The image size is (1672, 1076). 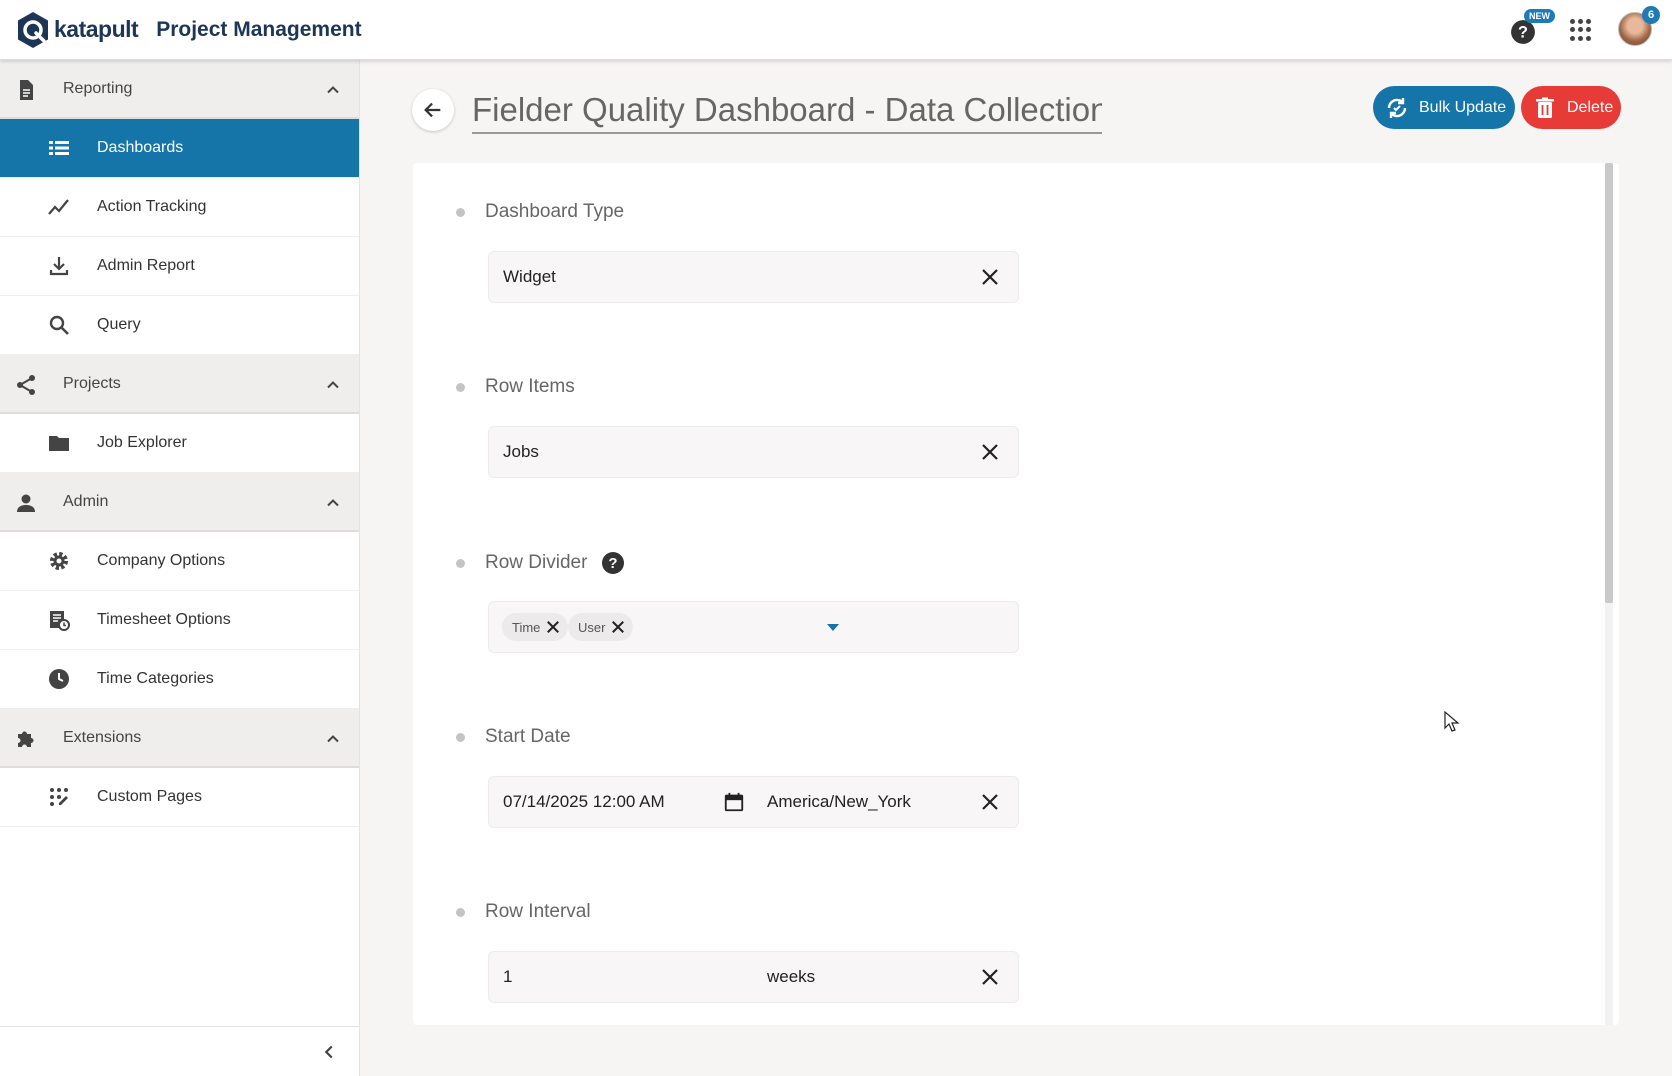 What do you see at coordinates (833, 627) in the screenshot?
I see `chevron-down-icon` at bounding box center [833, 627].